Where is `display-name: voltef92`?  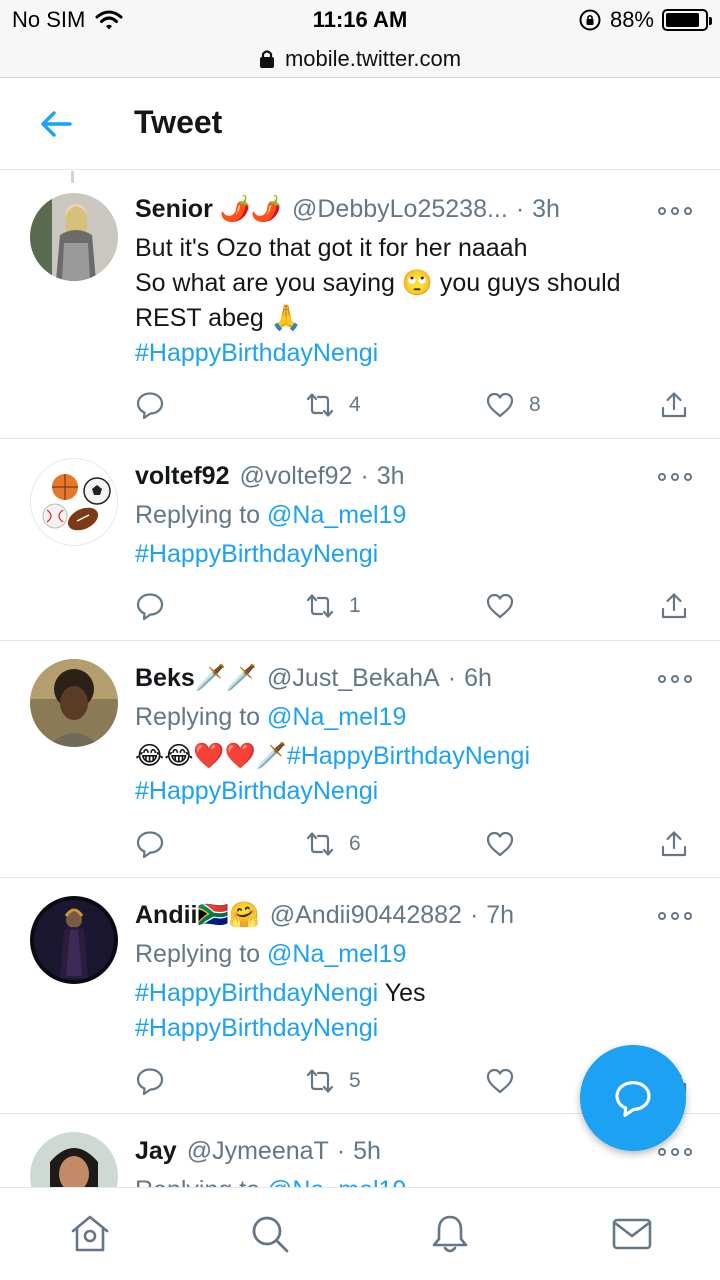
display-name: voltef92 is located at coordinates (182, 476).